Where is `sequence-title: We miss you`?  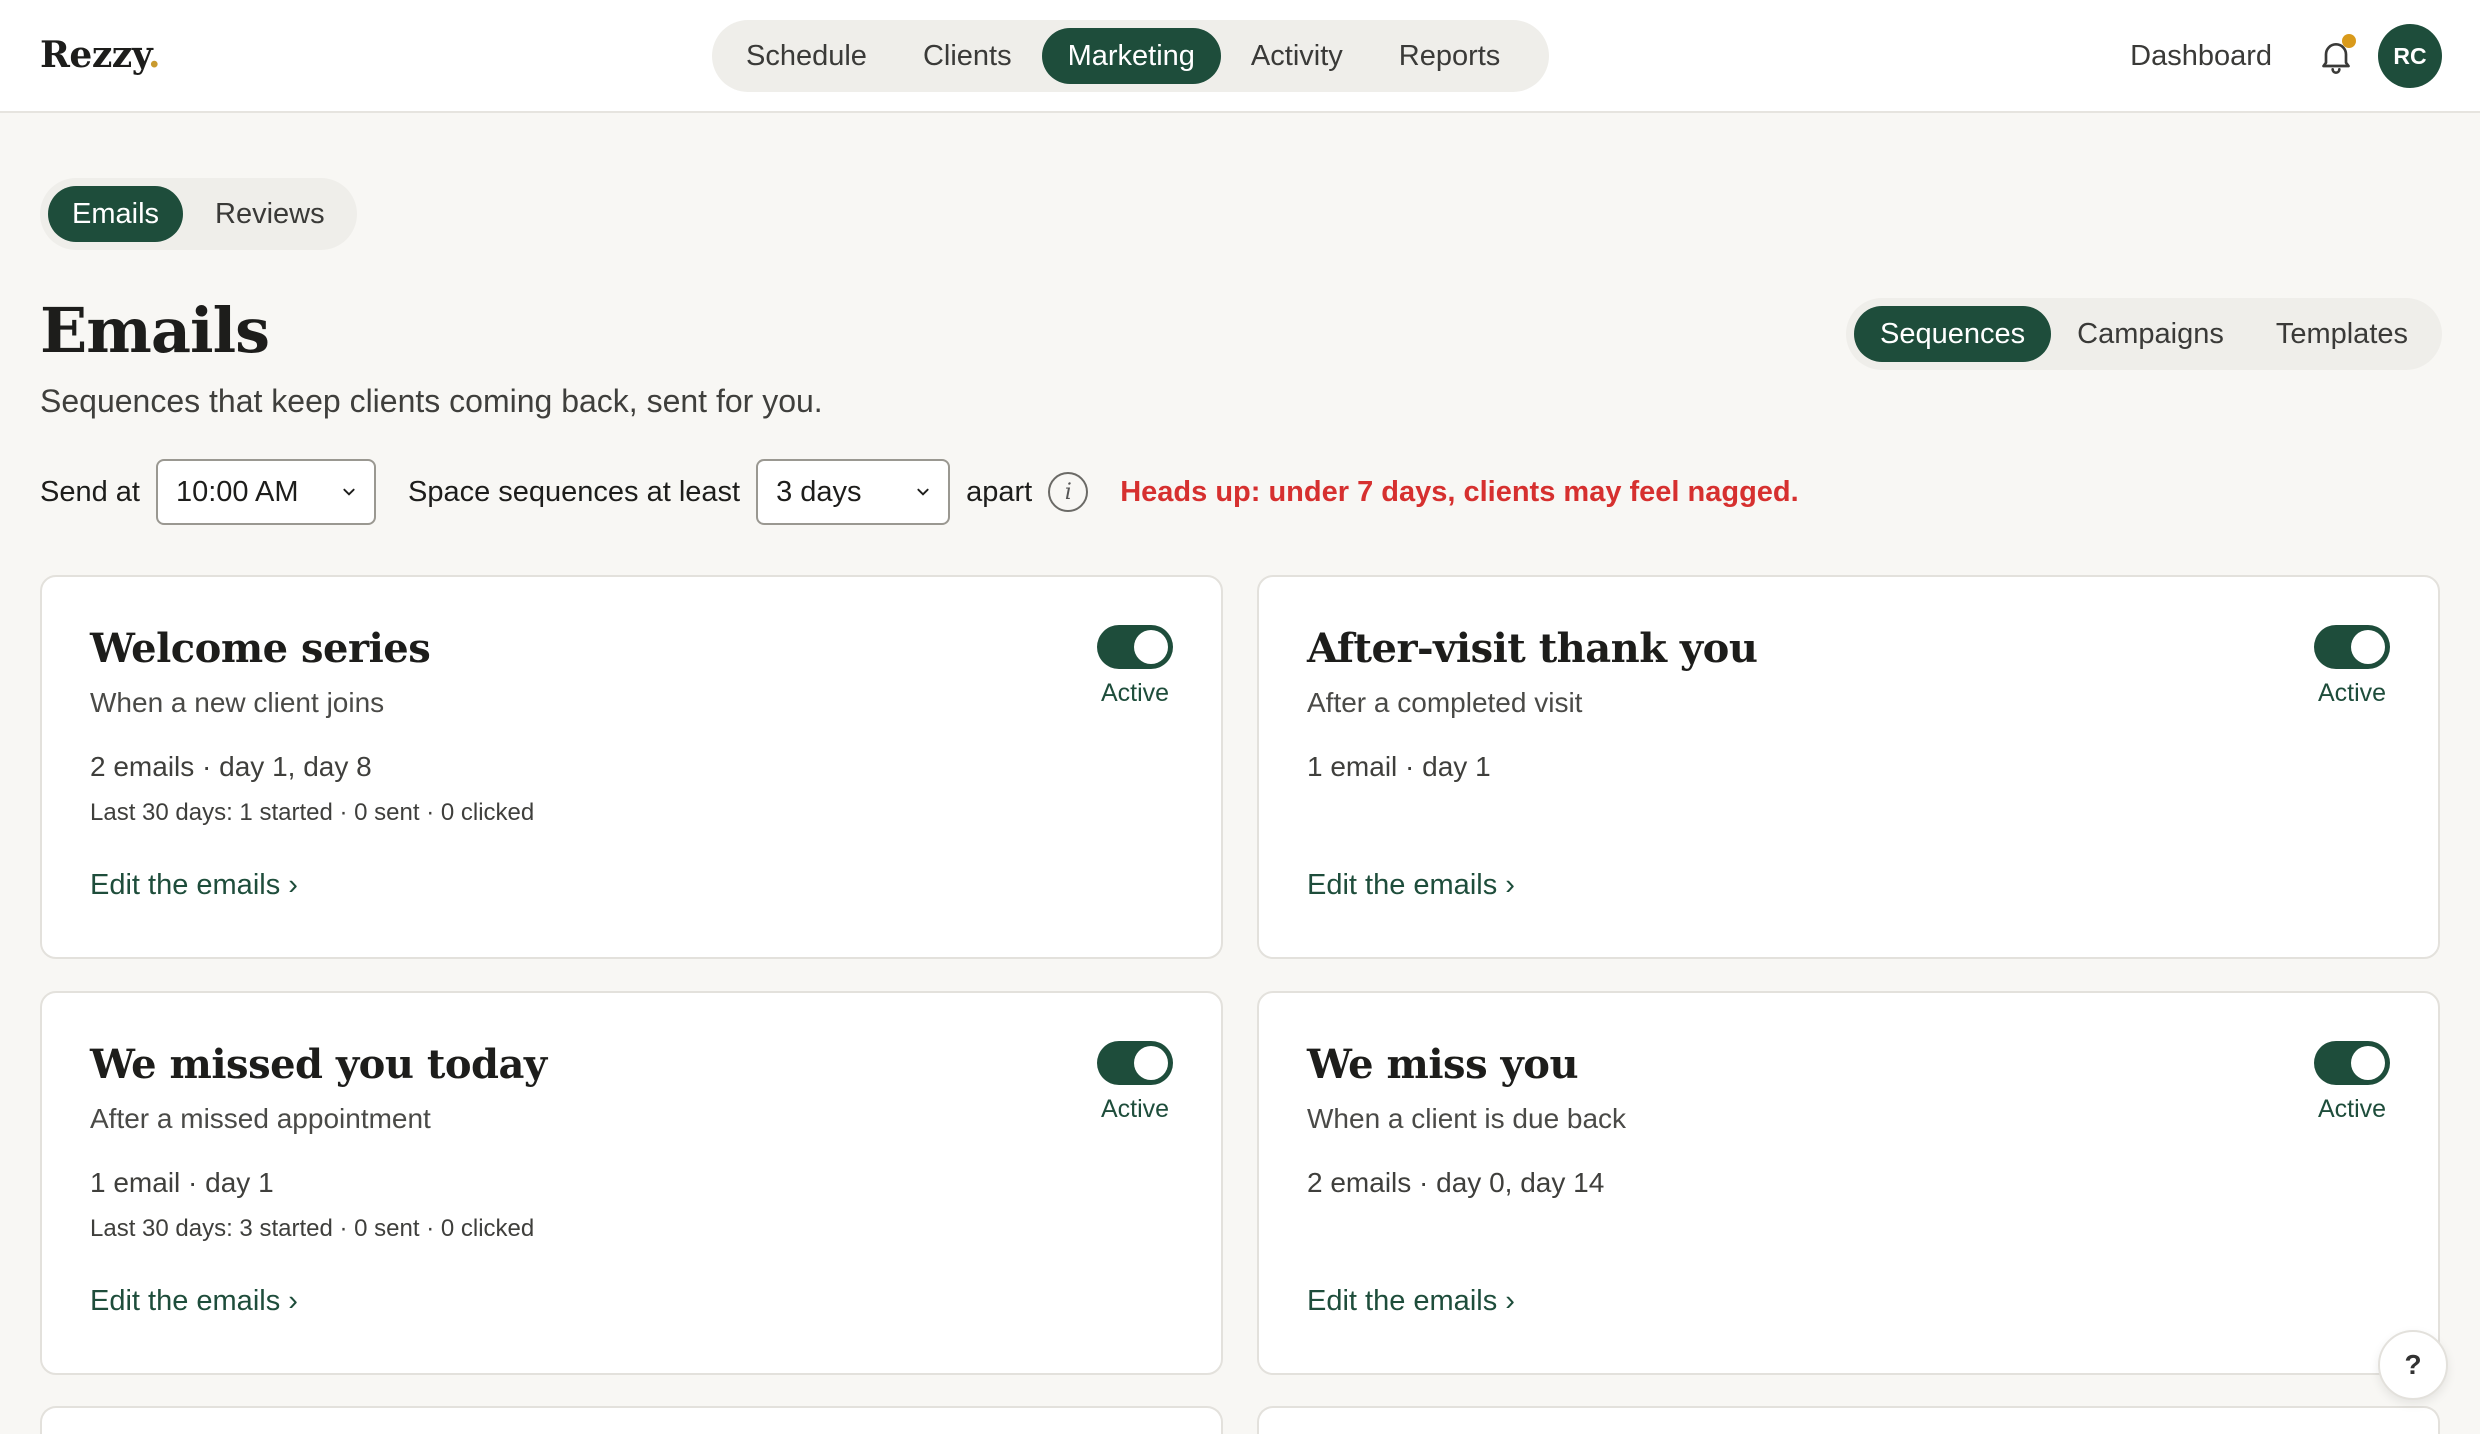
sequence-title: We miss you is located at coordinates (1443, 1064).